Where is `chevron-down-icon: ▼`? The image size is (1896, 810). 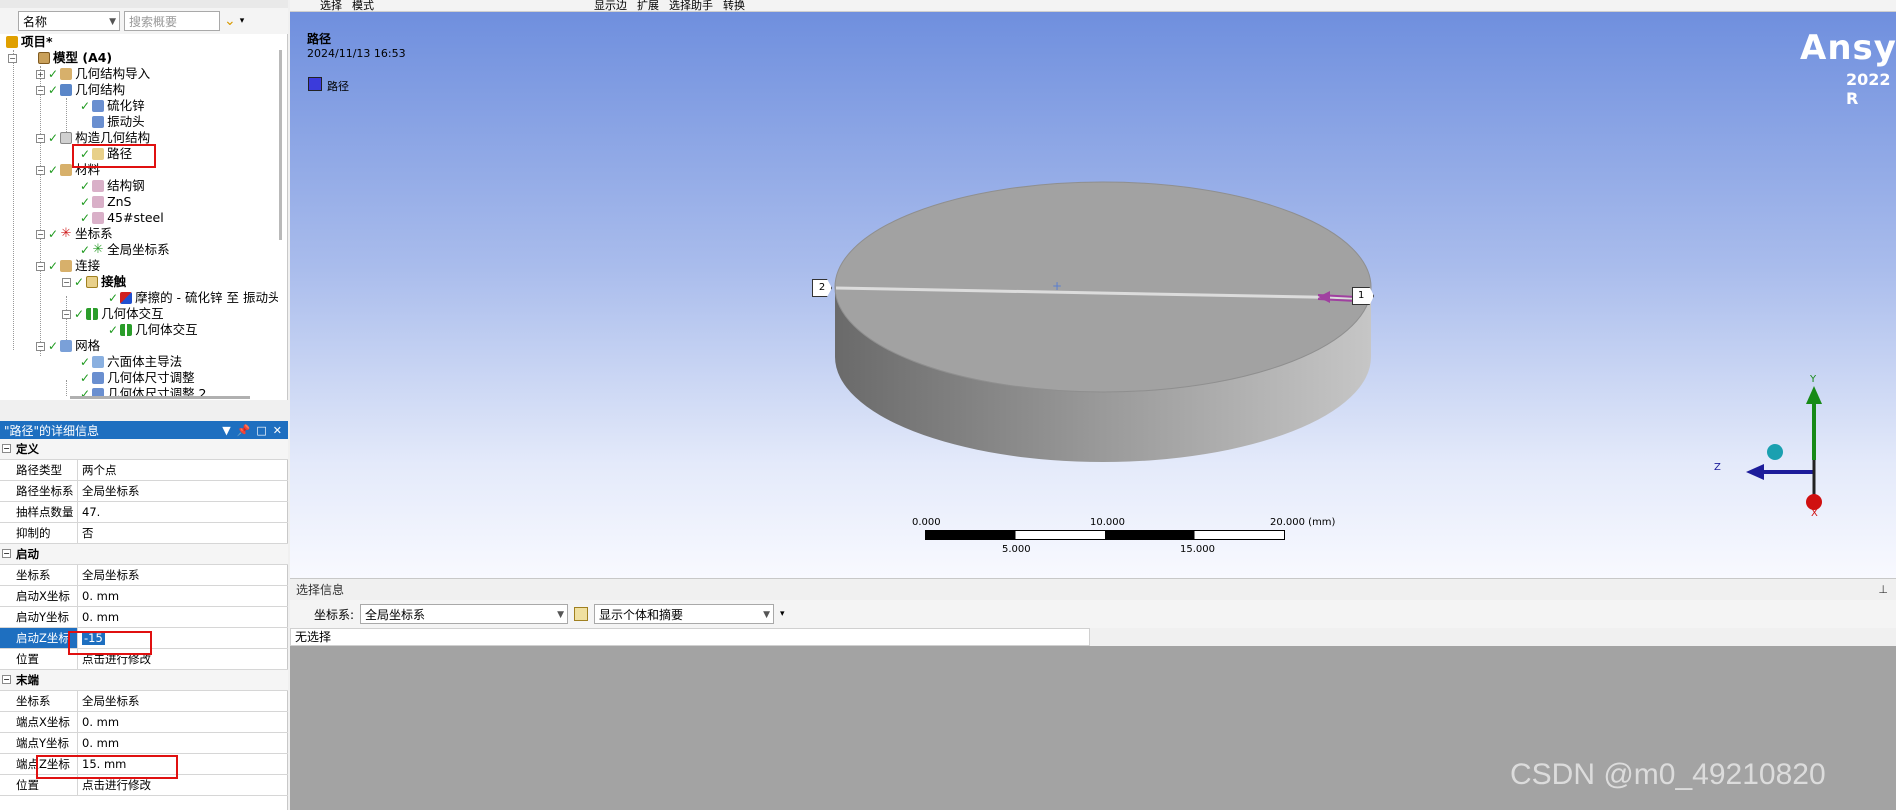 chevron-down-icon: ▼ is located at coordinates (561, 615).